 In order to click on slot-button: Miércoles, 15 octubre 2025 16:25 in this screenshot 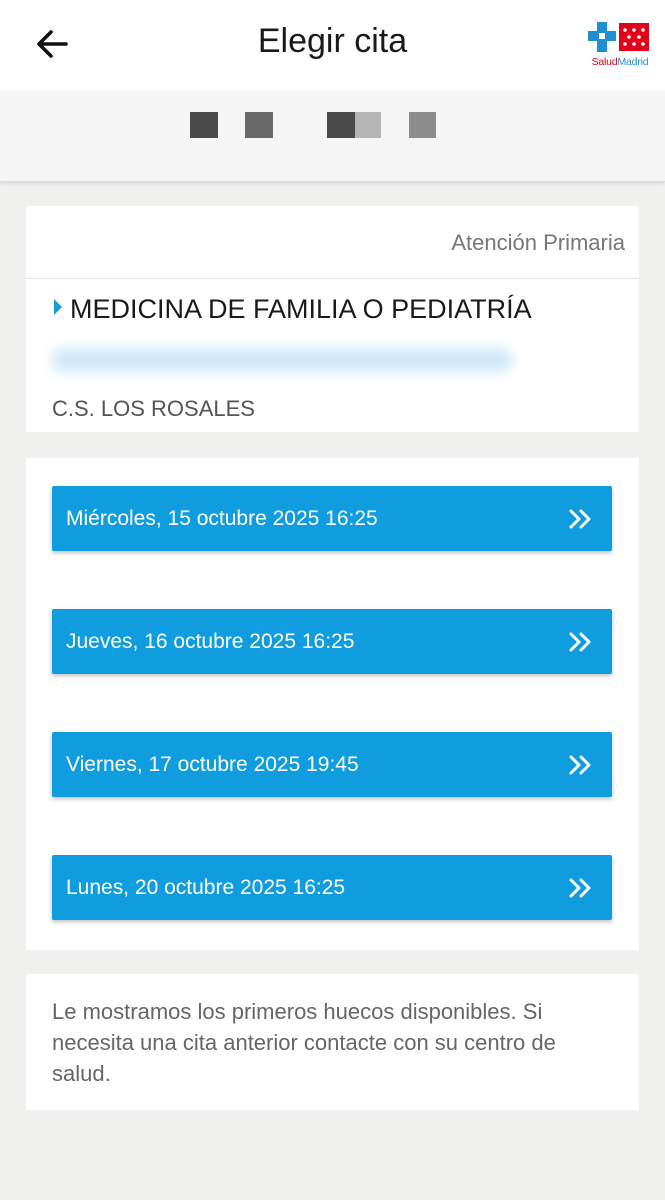, I will do `click(332, 518)`.